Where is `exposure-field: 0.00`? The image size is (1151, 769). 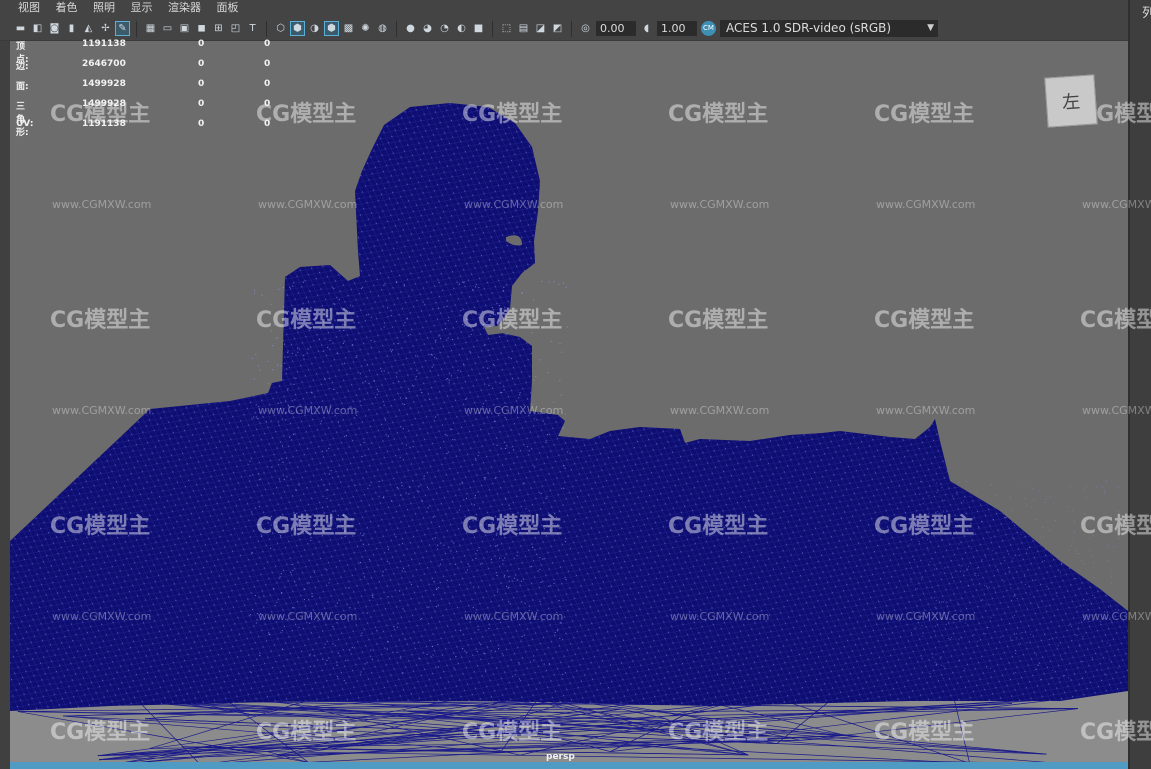
exposure-field: 0.00 is located at coordinates (616, 28).